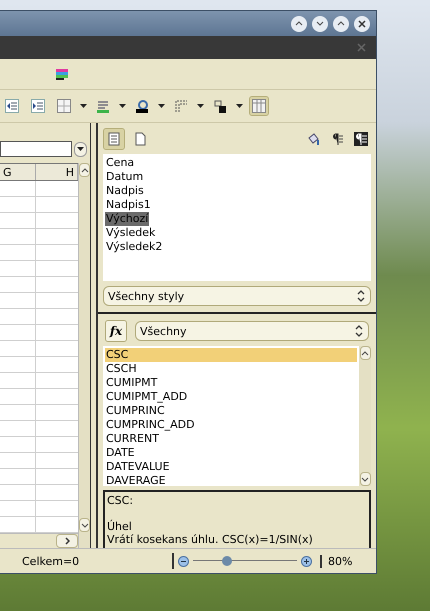 Image resolution: width=430 pixels, height=611 pixels. What do you see at coordinates (103, 106) in the screenshot?
I see `line-style-icon` at bounding box center [103, 106].